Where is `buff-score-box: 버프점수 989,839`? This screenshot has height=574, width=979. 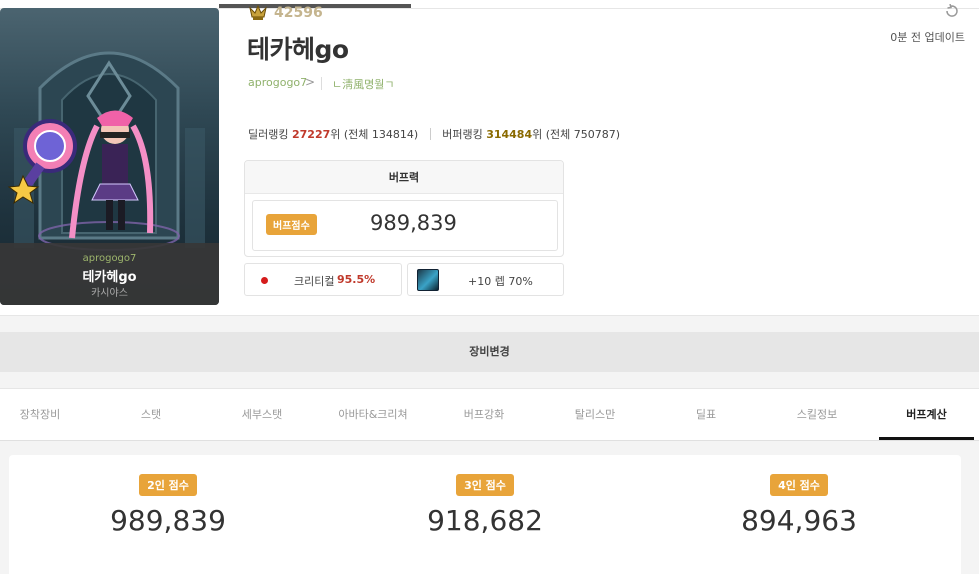 buff-score-box: 버프점수 989,839 is located at coordinates (405, 225).